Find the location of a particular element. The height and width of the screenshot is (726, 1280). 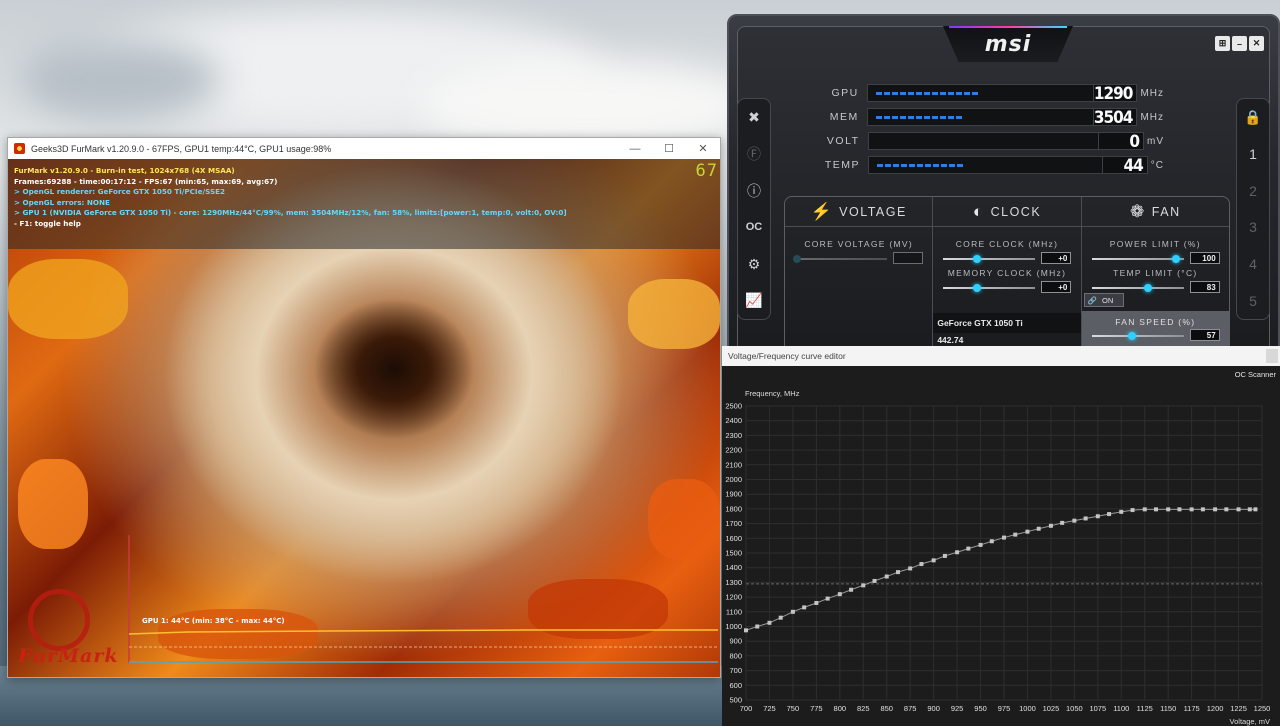

core-clock-slider is located at coordinates (989, 259).